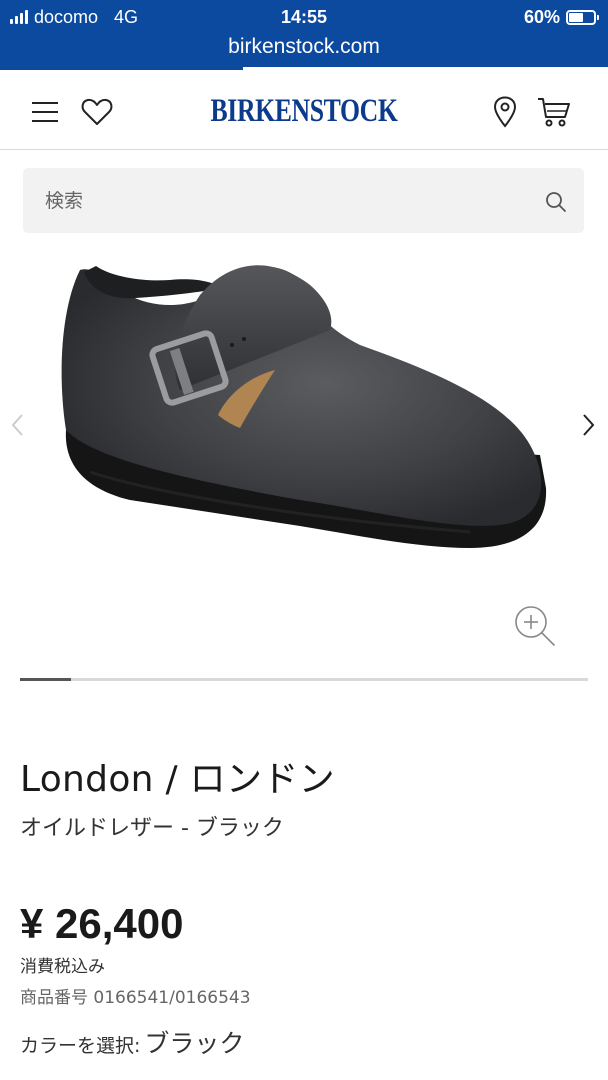 Image resolution: width=608 pixels, height=1080 pixels. I want to click on product-sku: 商品番号 0166541/0166543, so click(135, 998).